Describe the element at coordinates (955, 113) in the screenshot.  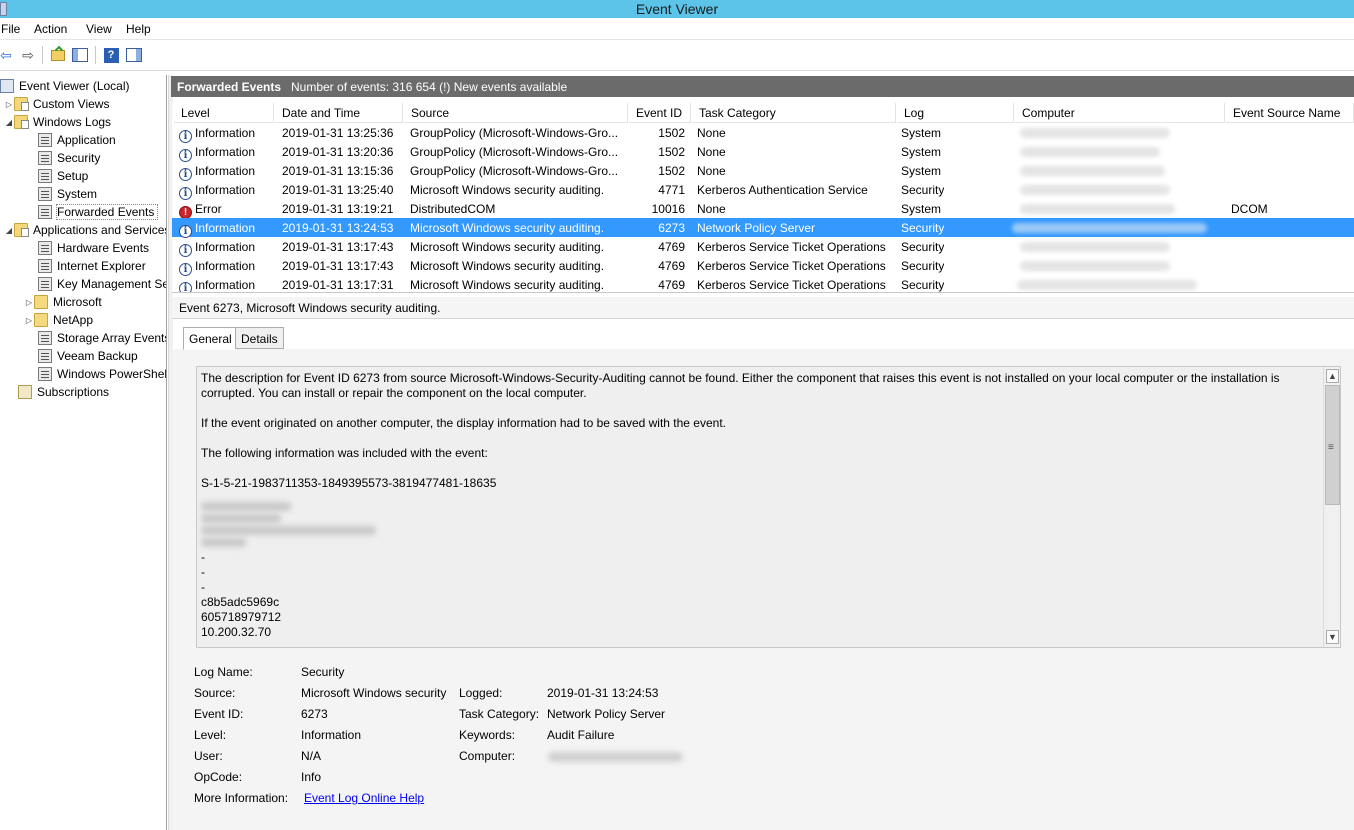
I see `column-header-log: Log` at that location.